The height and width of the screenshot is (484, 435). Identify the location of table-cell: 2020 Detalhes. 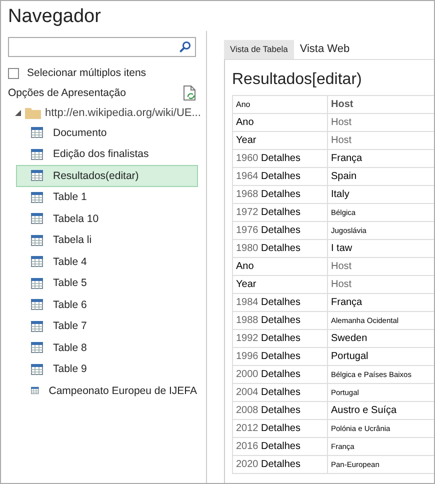
(280, 465).